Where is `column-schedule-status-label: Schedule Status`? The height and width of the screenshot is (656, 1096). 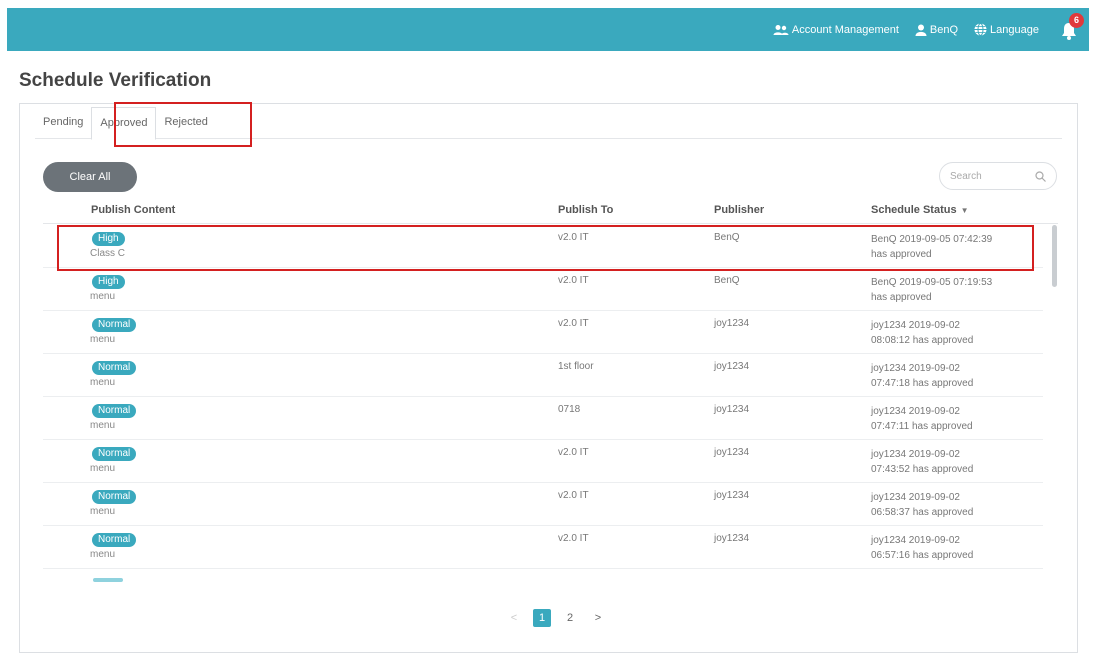 column-schedule-status-label: Schedule Status is located at coordinates (914, 210).